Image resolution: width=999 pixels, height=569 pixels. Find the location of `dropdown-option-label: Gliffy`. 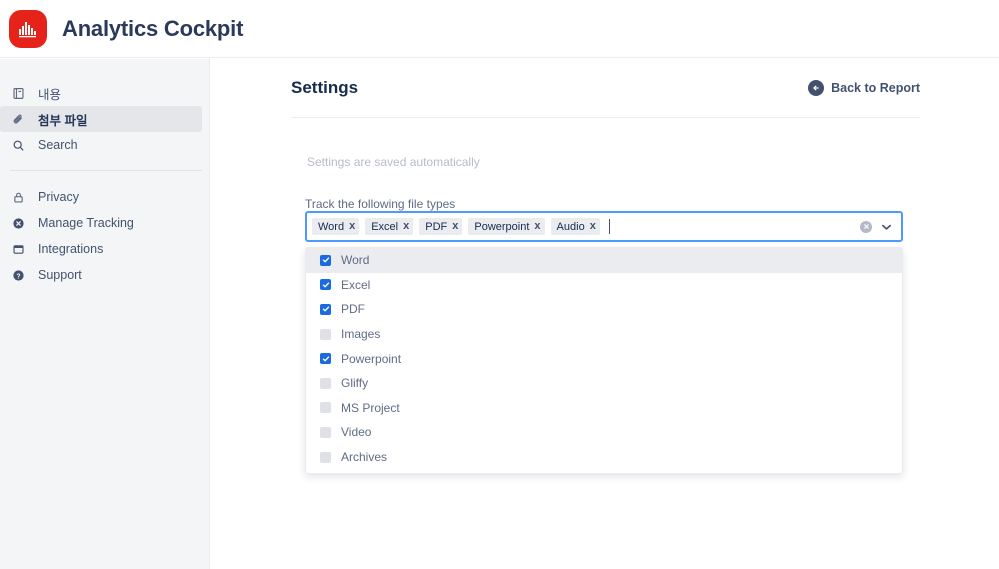

dropdown-option-label: Gliffy is located at coordinates (355, 383).